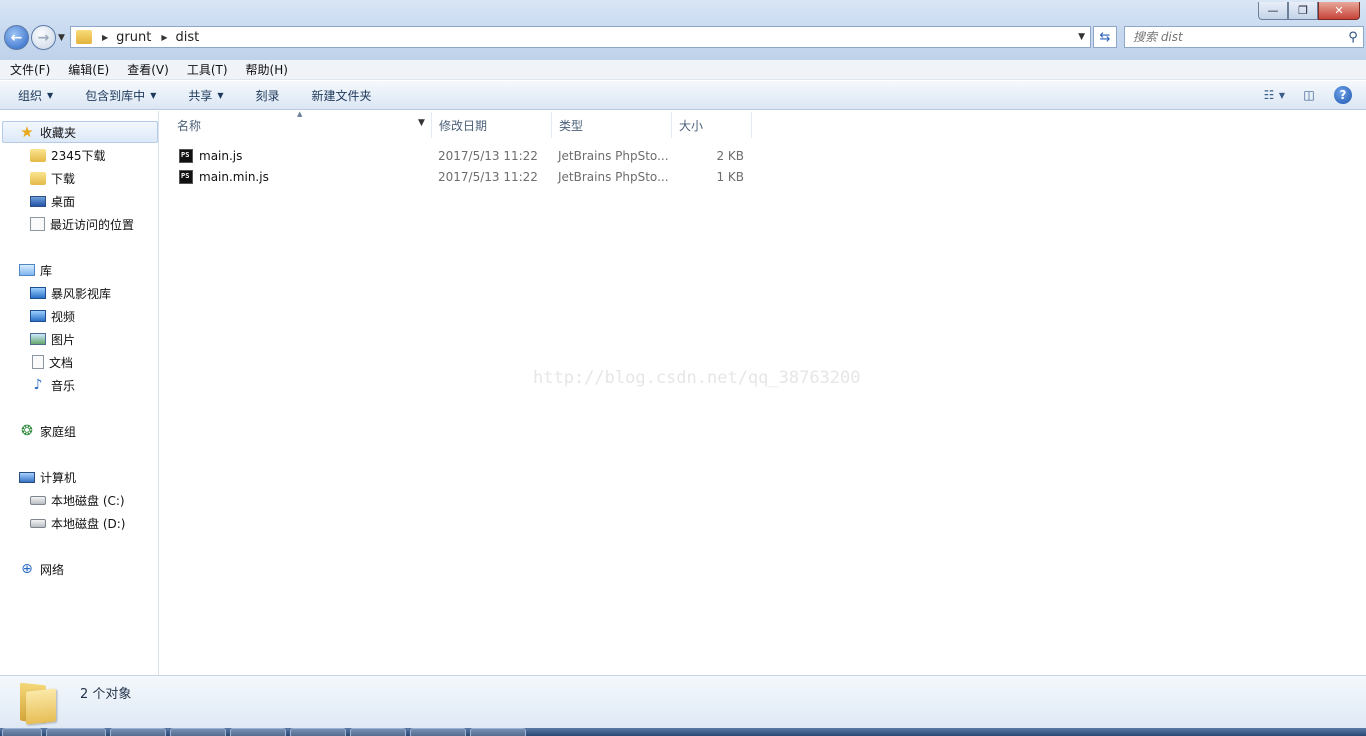 This screenshot has width=1366, height=736. Describe the element at coordinates (62, 500) in the screenshot. I see `nav-item-drive-c: 本地磁盘 (C:)` at that location.